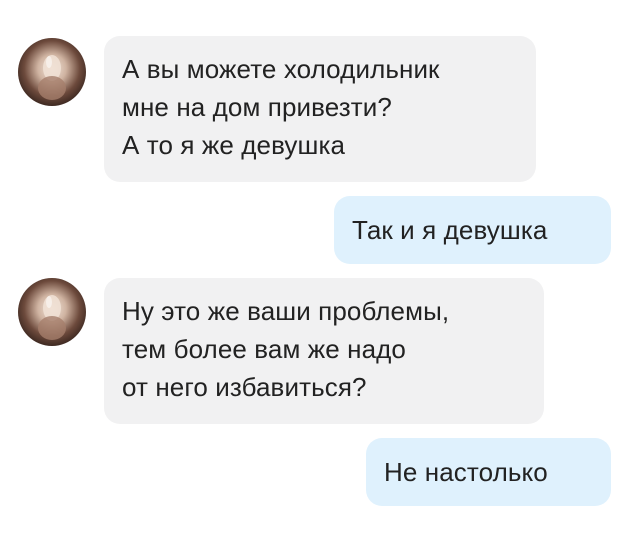 The width and height of the screenshot is (640, 542). Describe the element at coordinates (466, 472) in the screenshot. I see `message-text-line: Не настолько` at that location.